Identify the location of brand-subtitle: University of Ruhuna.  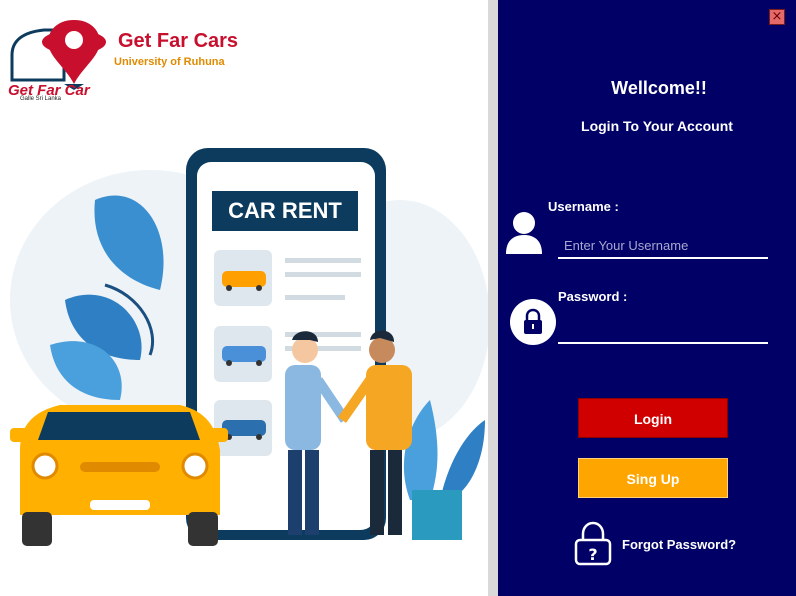
(169, 62).